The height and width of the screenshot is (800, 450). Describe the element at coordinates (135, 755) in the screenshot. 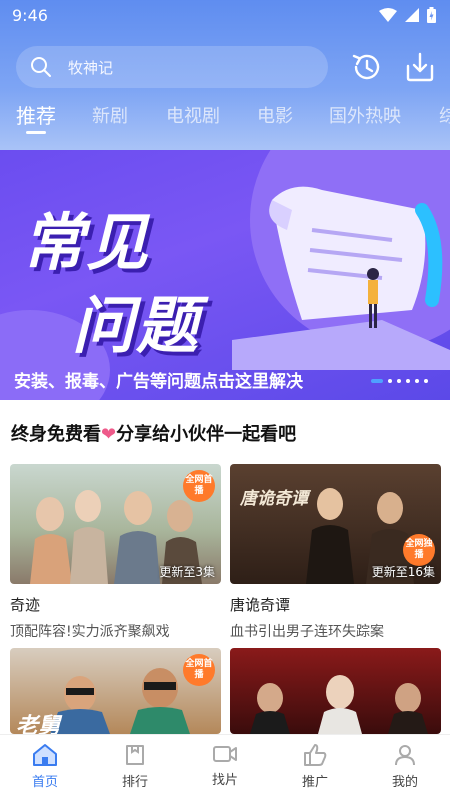

I see `rank-icon` at that location.